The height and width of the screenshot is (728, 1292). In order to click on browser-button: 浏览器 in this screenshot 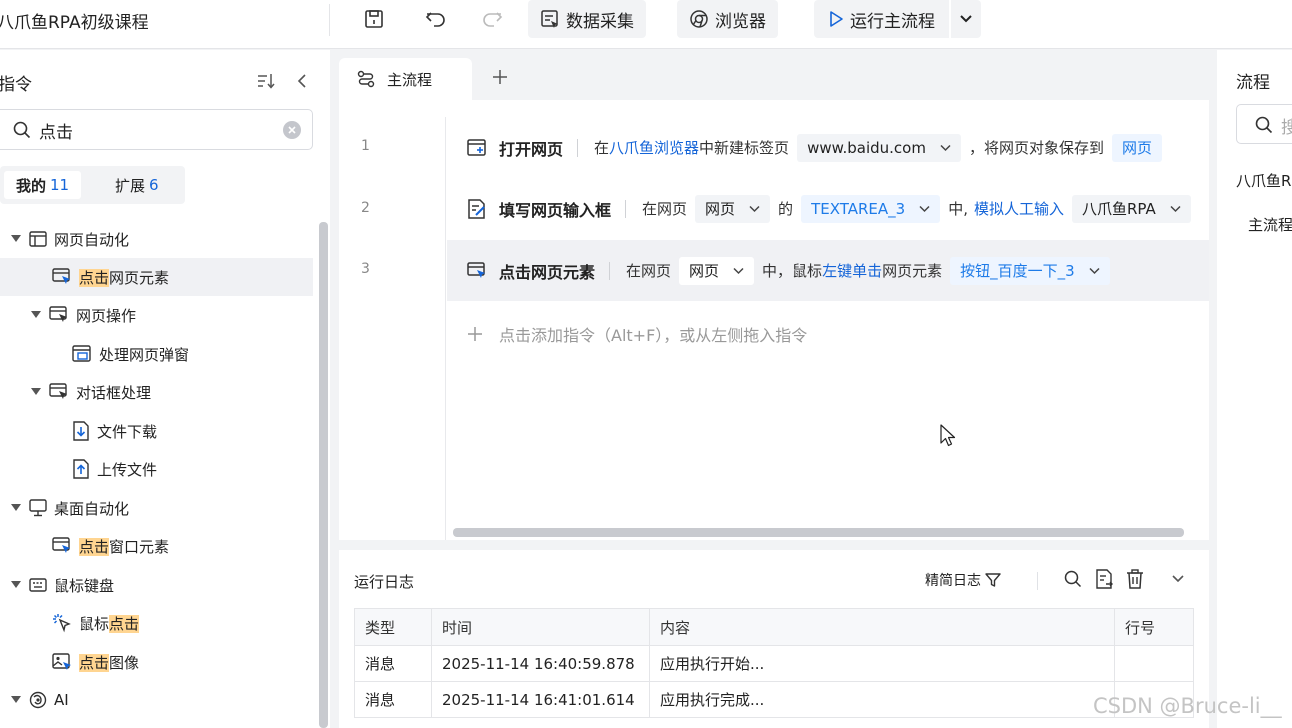, I will do `click(727, 19)`.